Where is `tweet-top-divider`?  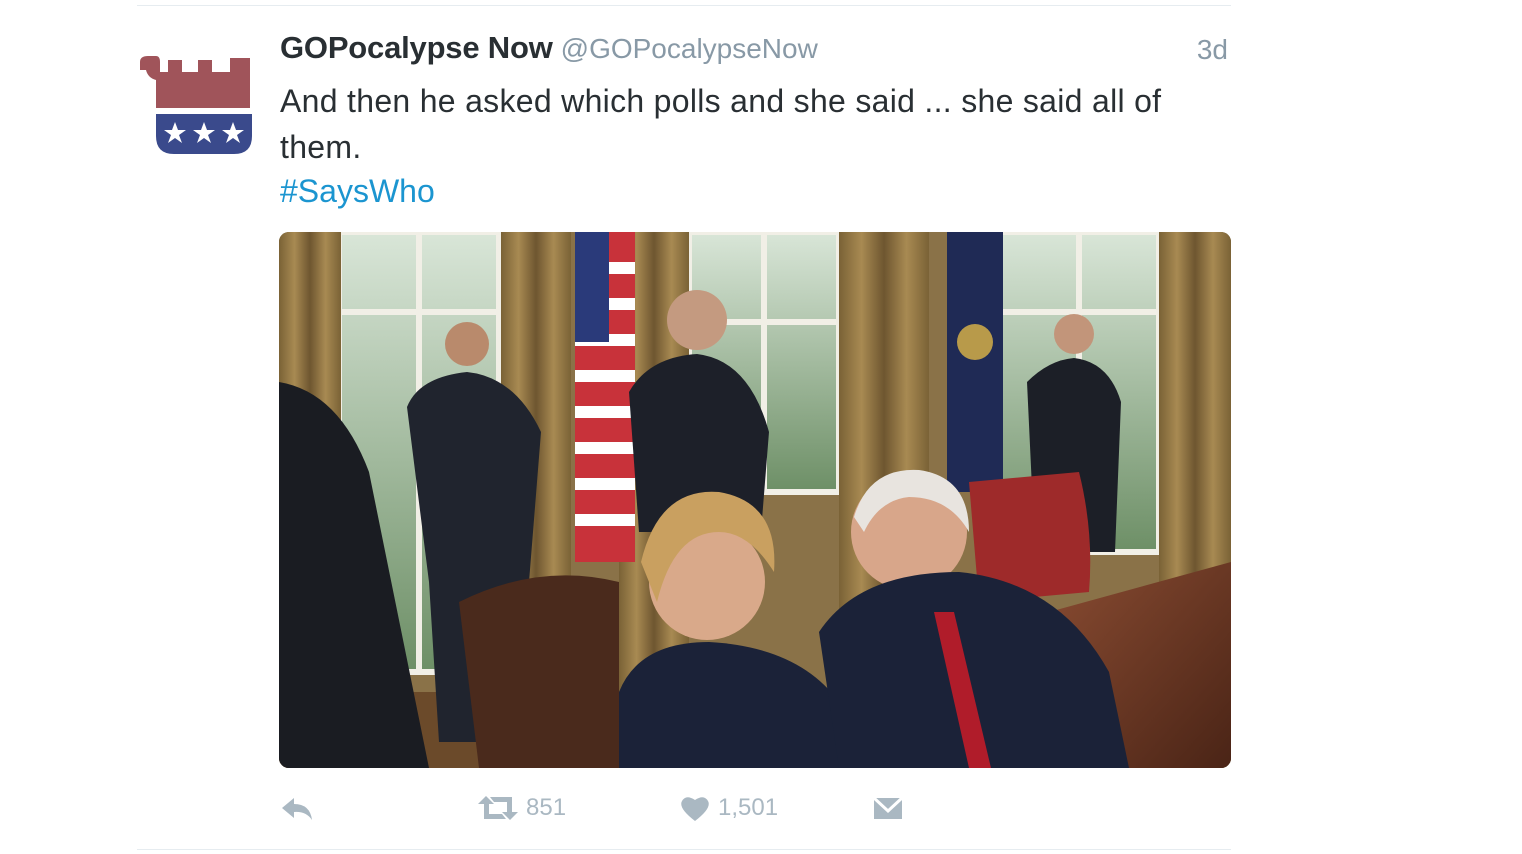
tweet-top-divider is located at coordinates (684, 5).